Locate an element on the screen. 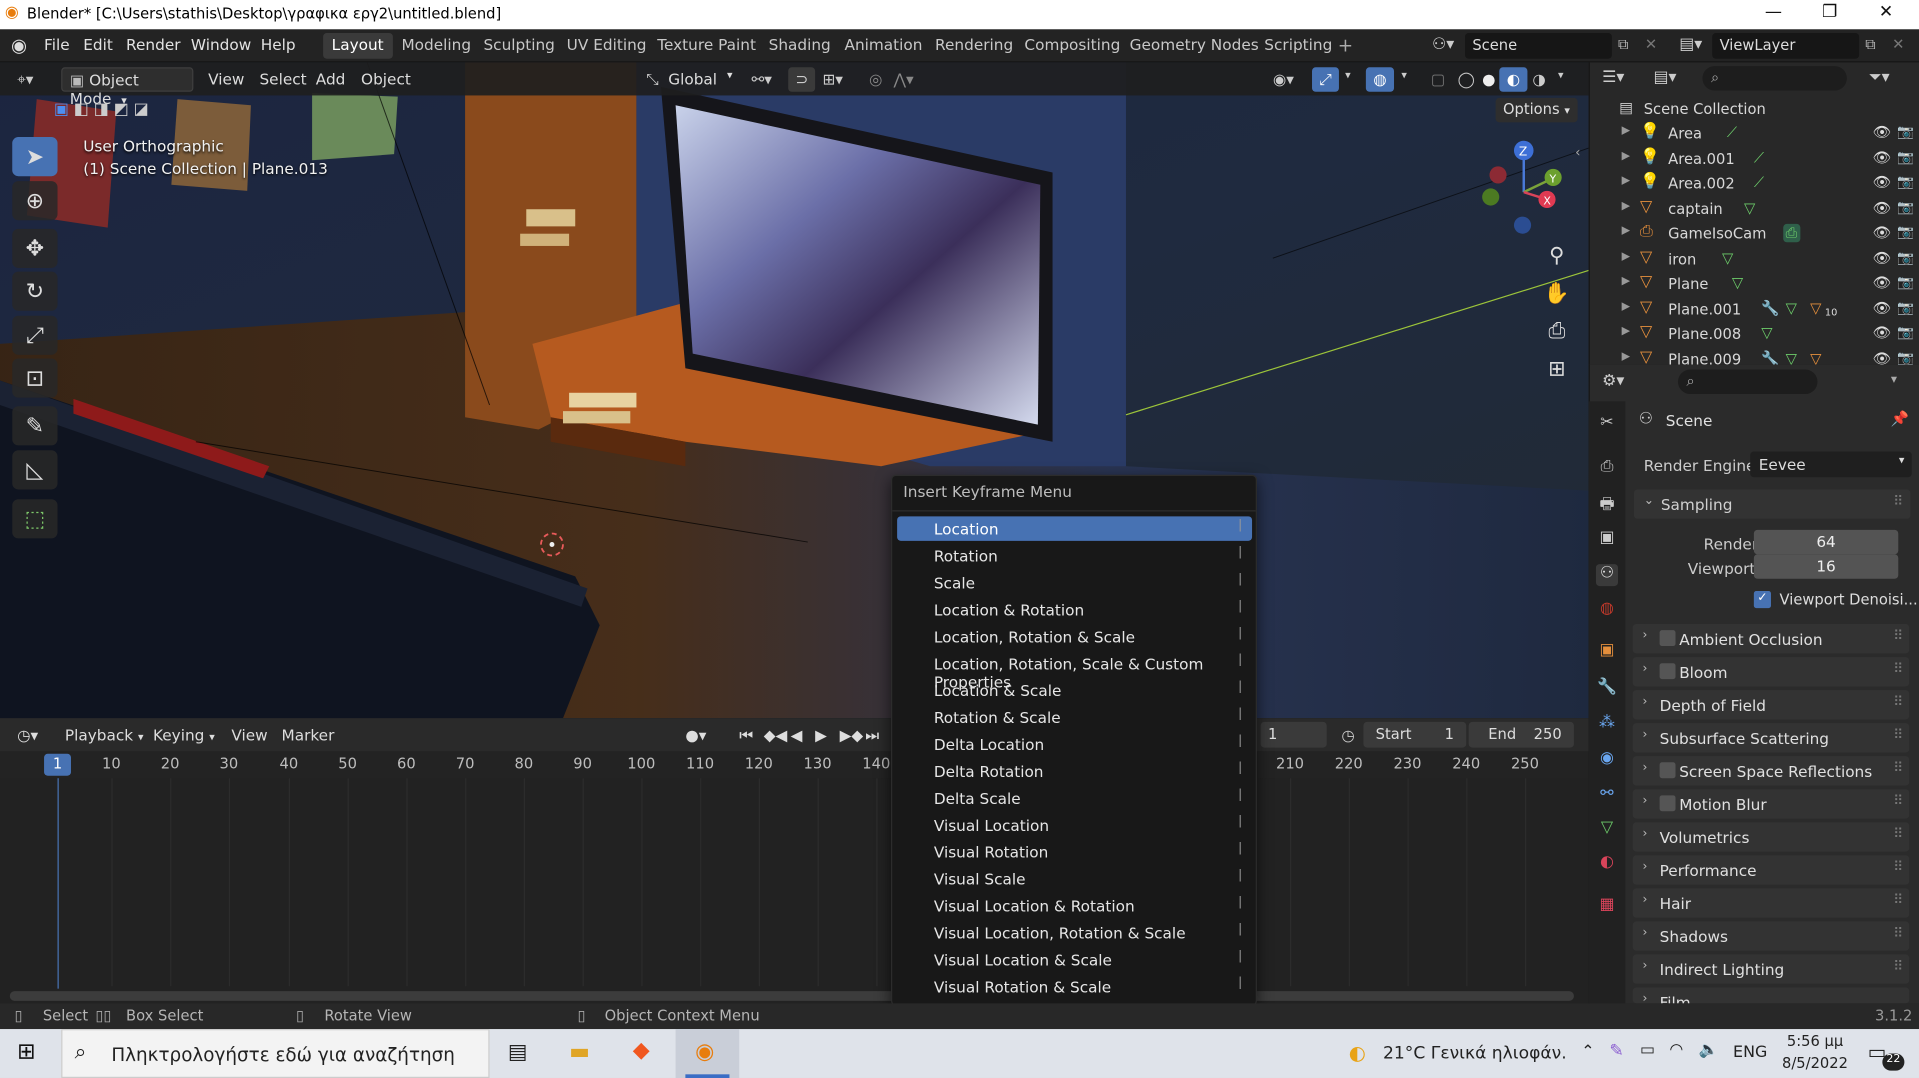 This screenshot has width=1919, height=1078. outliner-item-area-002: ▶ 💡 Area.002 ⟋ 👁 📷 is located at coordinates (1754, 183).